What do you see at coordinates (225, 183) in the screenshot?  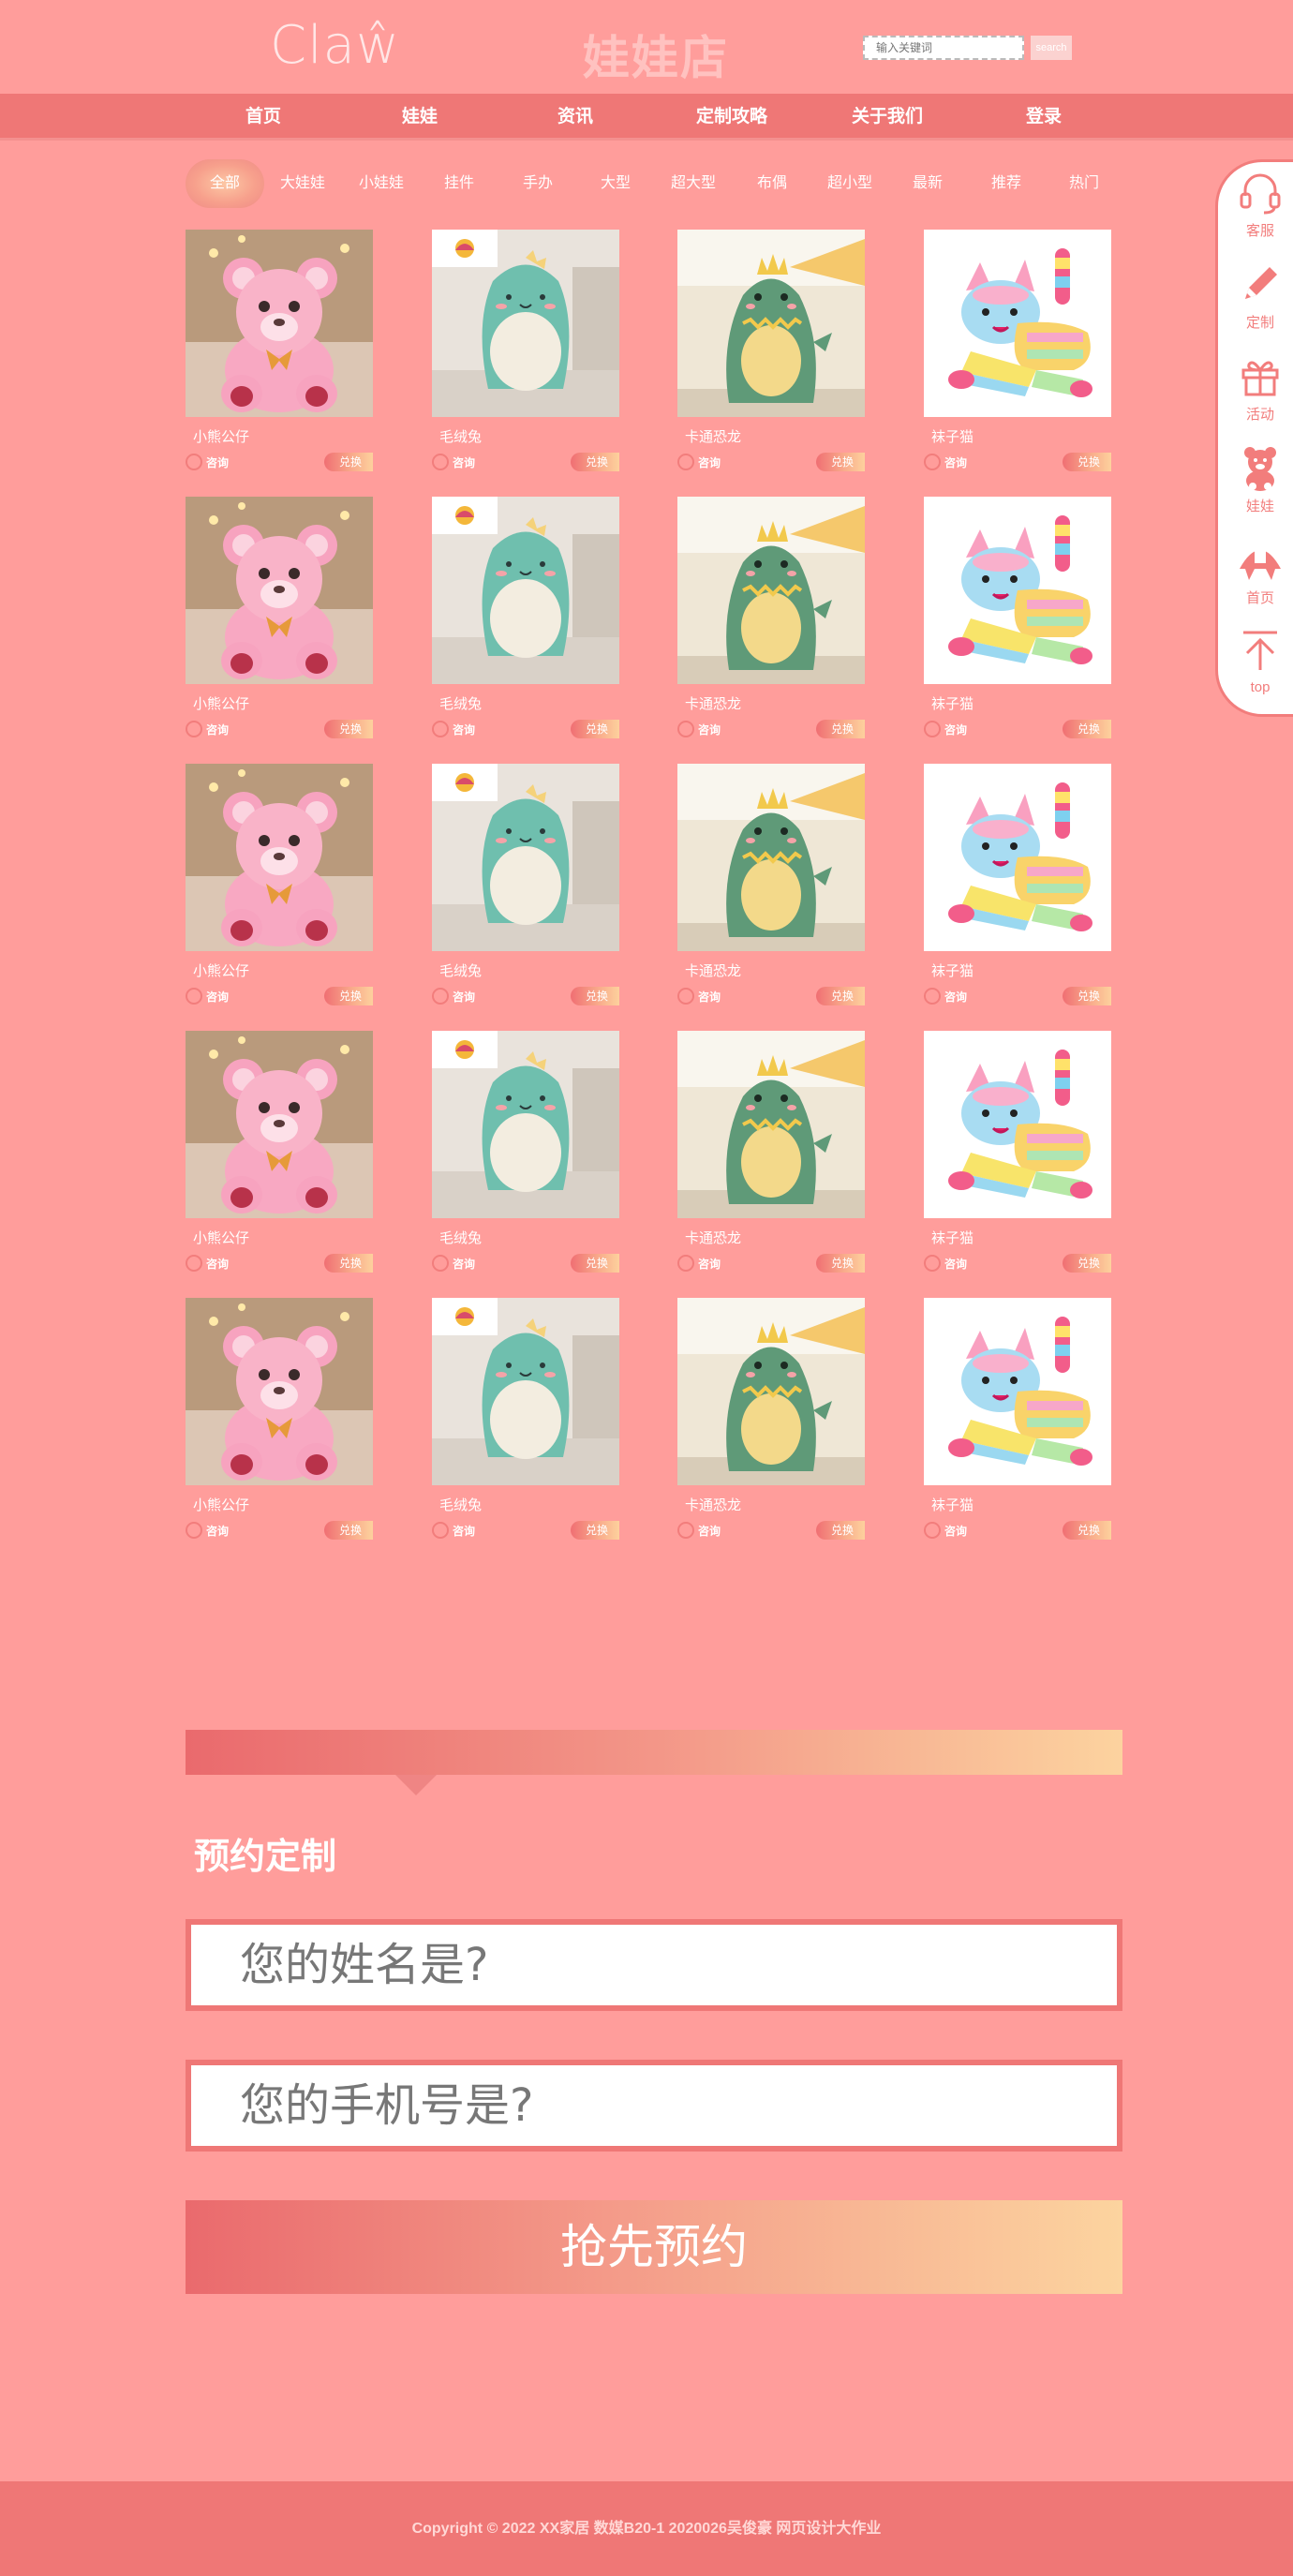 I see `filter-all: 全部` at bounding box center [225, 183].